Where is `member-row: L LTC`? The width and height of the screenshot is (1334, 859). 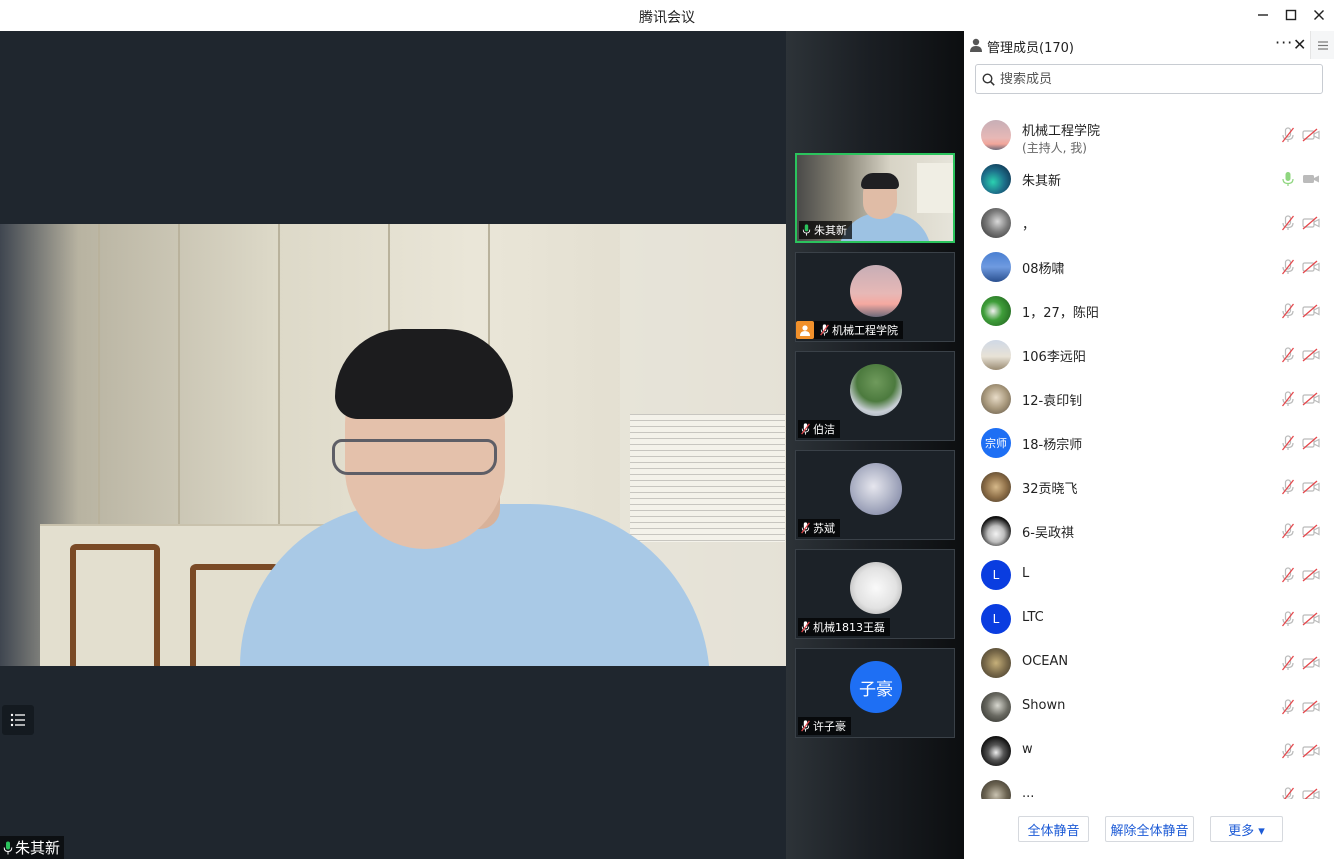 member-row: L LTC is located at coordinates (1149, 619).